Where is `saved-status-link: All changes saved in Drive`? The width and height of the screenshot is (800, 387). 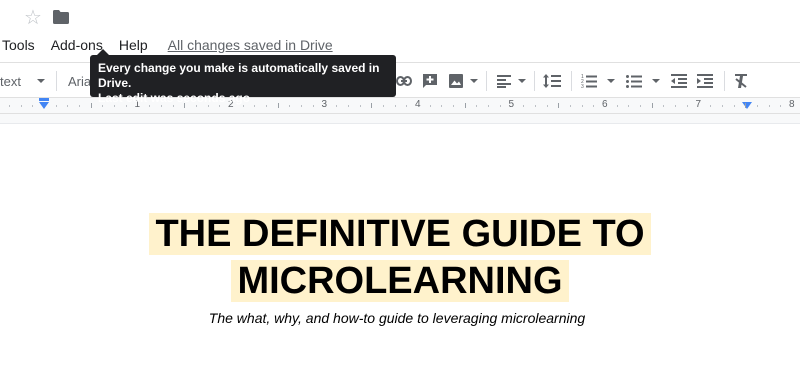 saved-status-link: All changes saved in Drive is located at coordinates (250, 45).